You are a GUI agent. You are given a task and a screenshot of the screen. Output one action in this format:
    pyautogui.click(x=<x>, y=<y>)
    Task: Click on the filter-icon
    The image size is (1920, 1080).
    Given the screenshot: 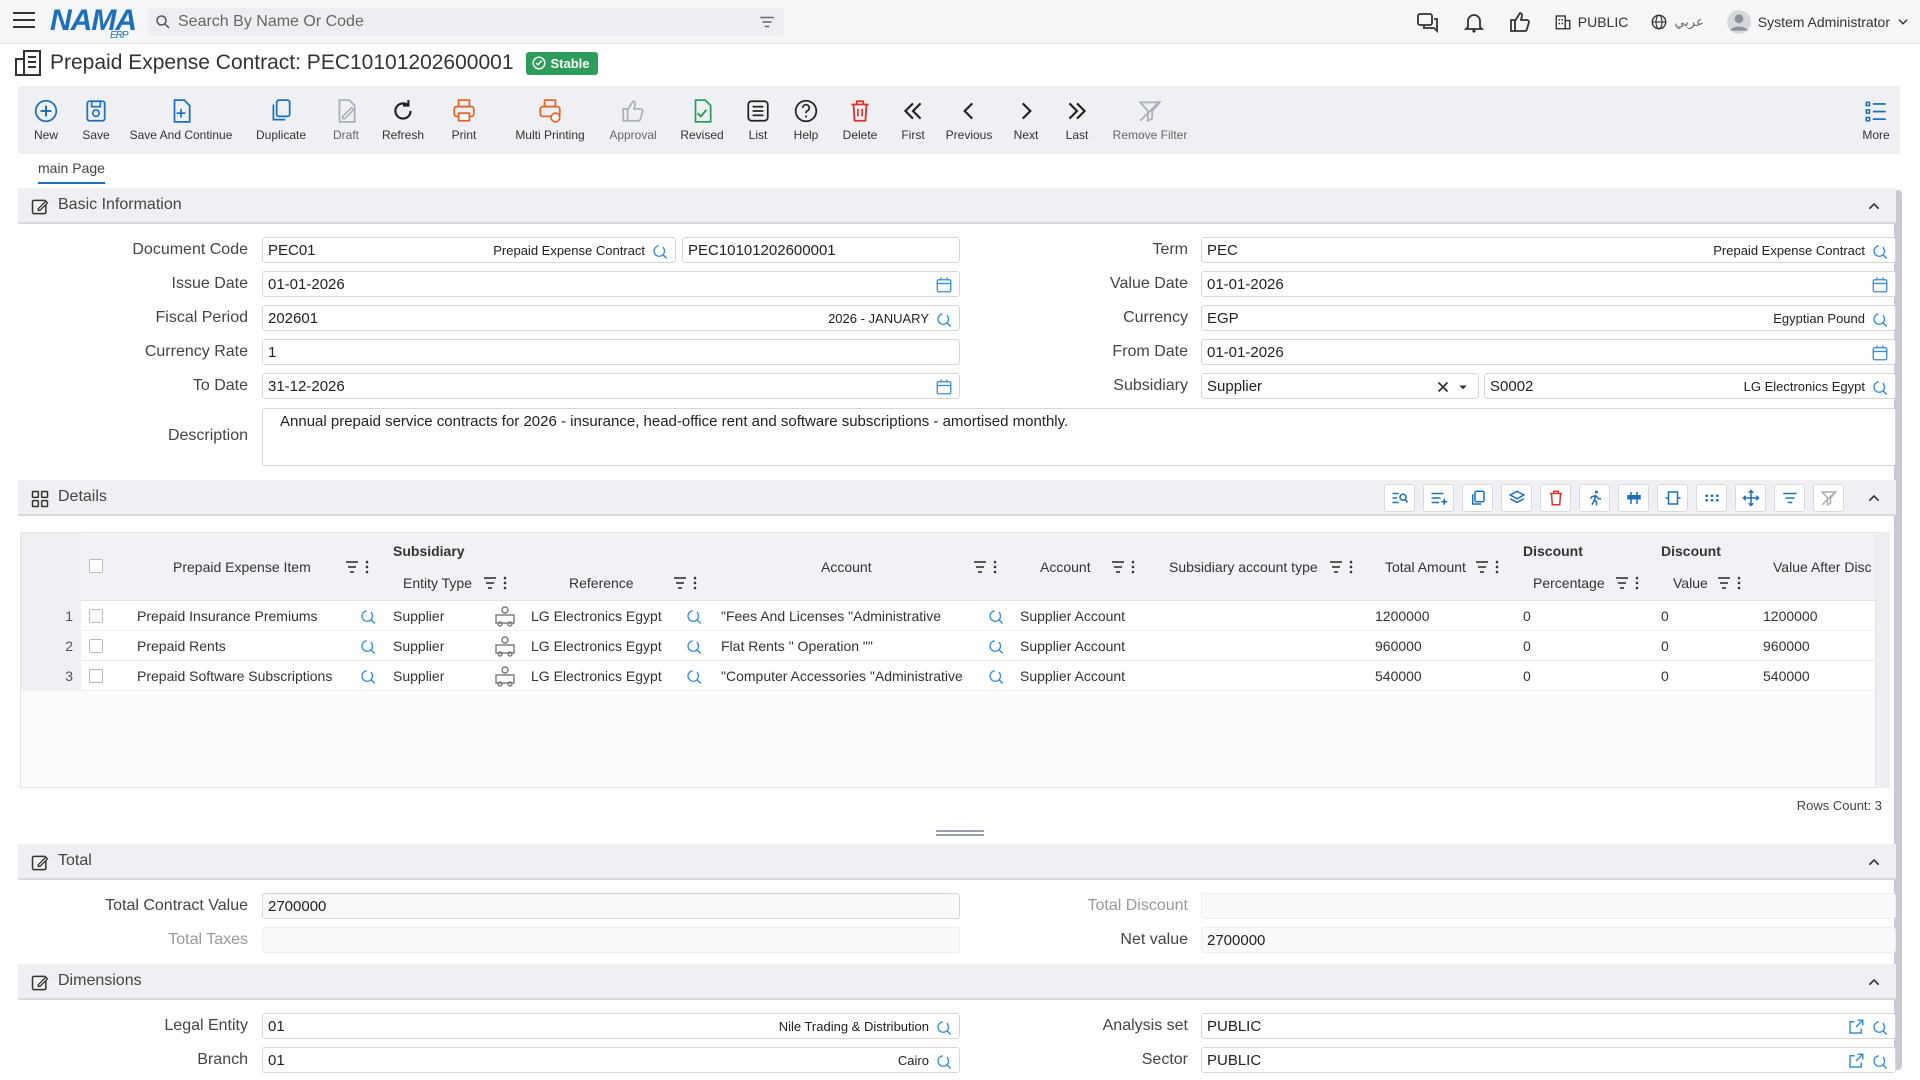 What is the action you would take?
    pyautogui.click(x=767, y=22)
    